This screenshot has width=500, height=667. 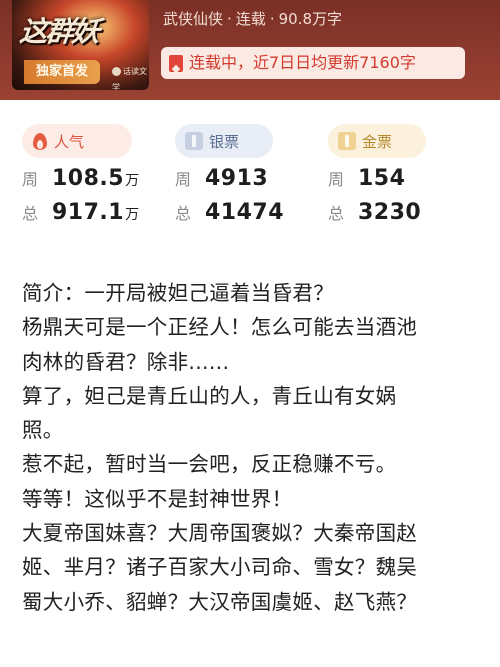 I want to click on popularity-total-value: 917.1, so click(x=88, y=212).